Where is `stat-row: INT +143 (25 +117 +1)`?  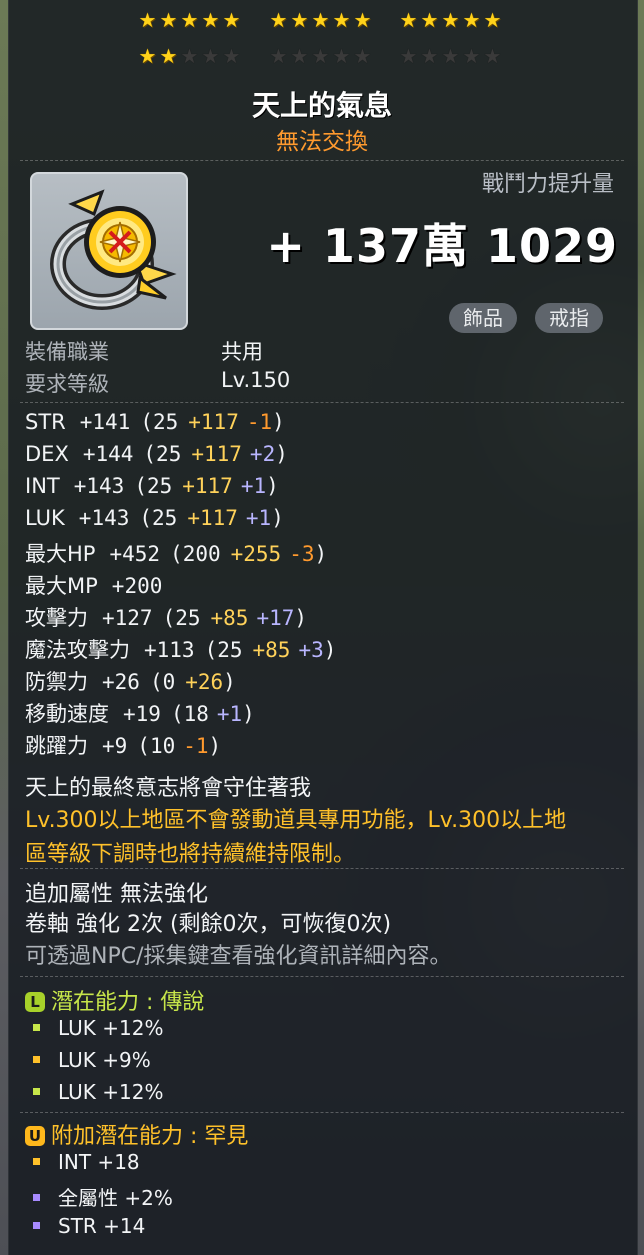
stat-row: INT +143 (25 +117 +1) is located at coordinates (152, 486).